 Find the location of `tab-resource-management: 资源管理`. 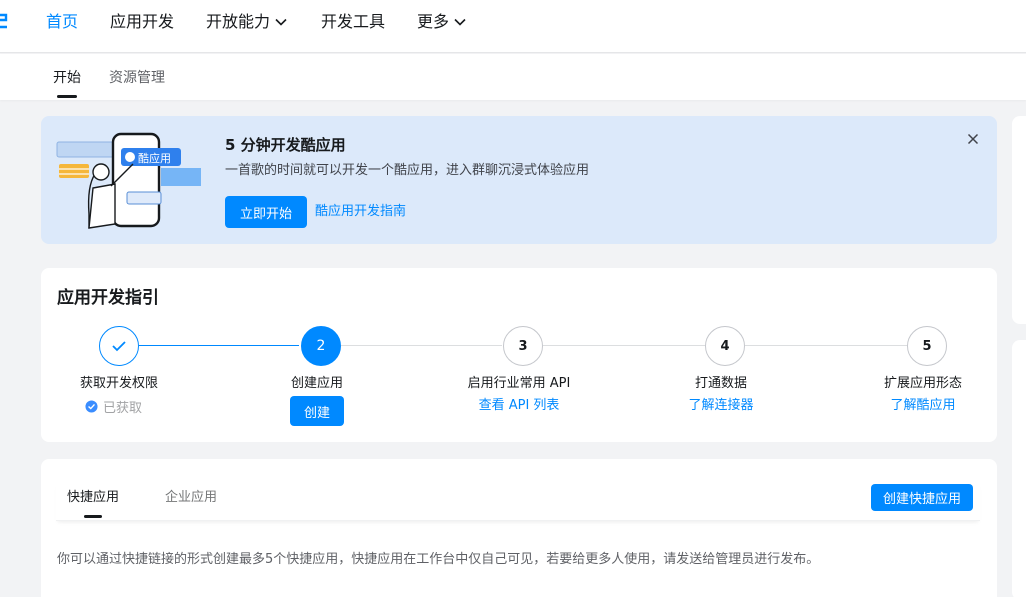

tab-resource-management: 资源管理 is located at coordinates (137, 78).